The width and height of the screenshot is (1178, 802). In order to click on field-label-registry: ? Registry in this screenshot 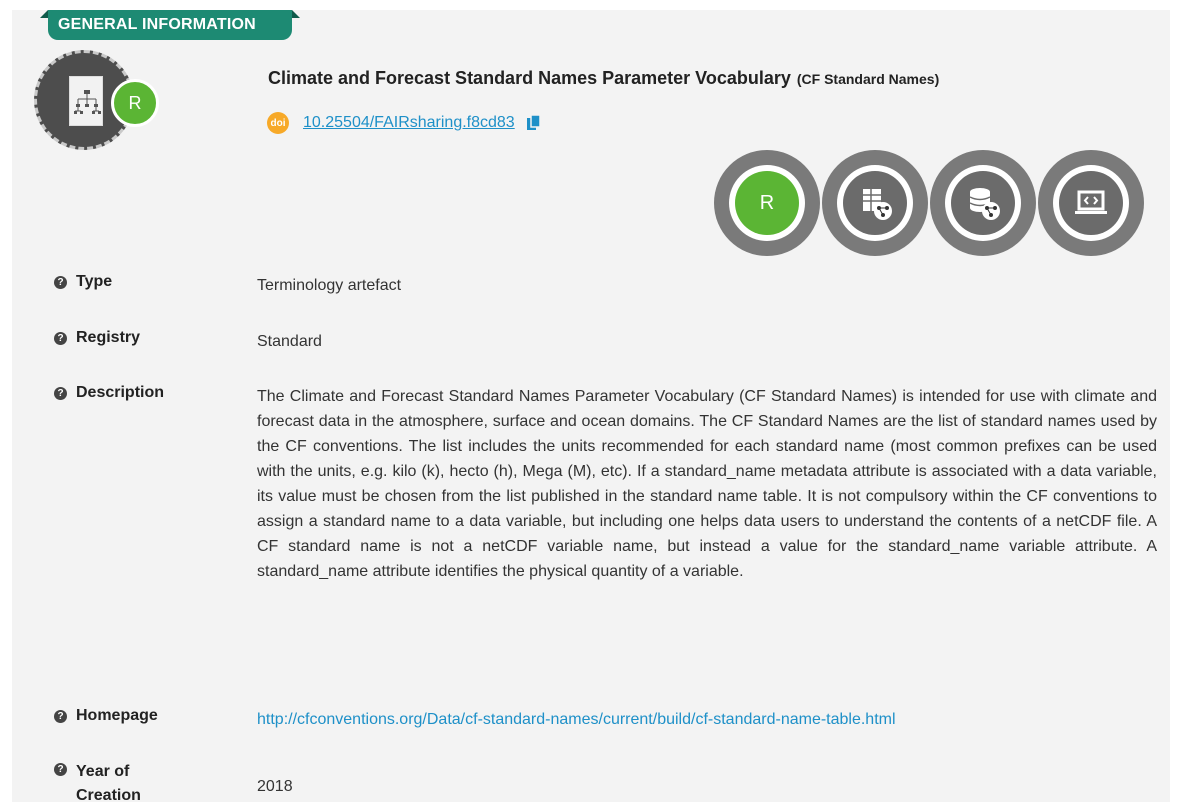, I will do `click(155, 341)`.